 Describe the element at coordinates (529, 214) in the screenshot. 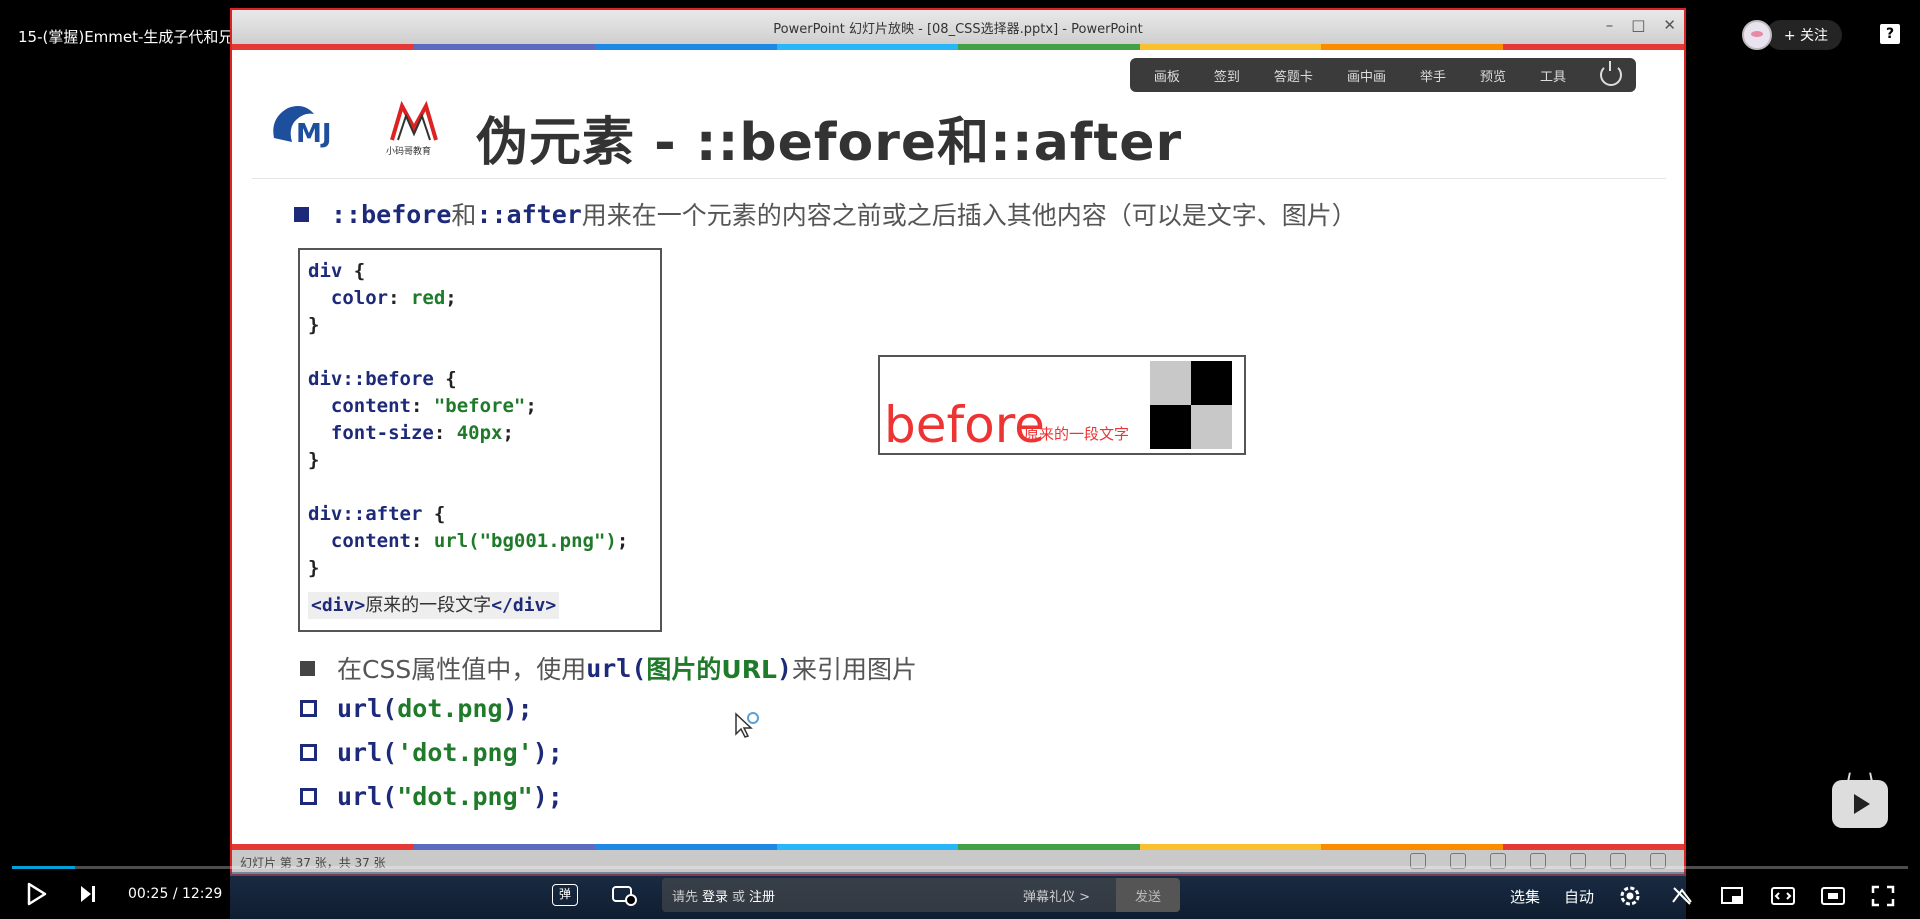

I see `code-after: ::after` at that location.